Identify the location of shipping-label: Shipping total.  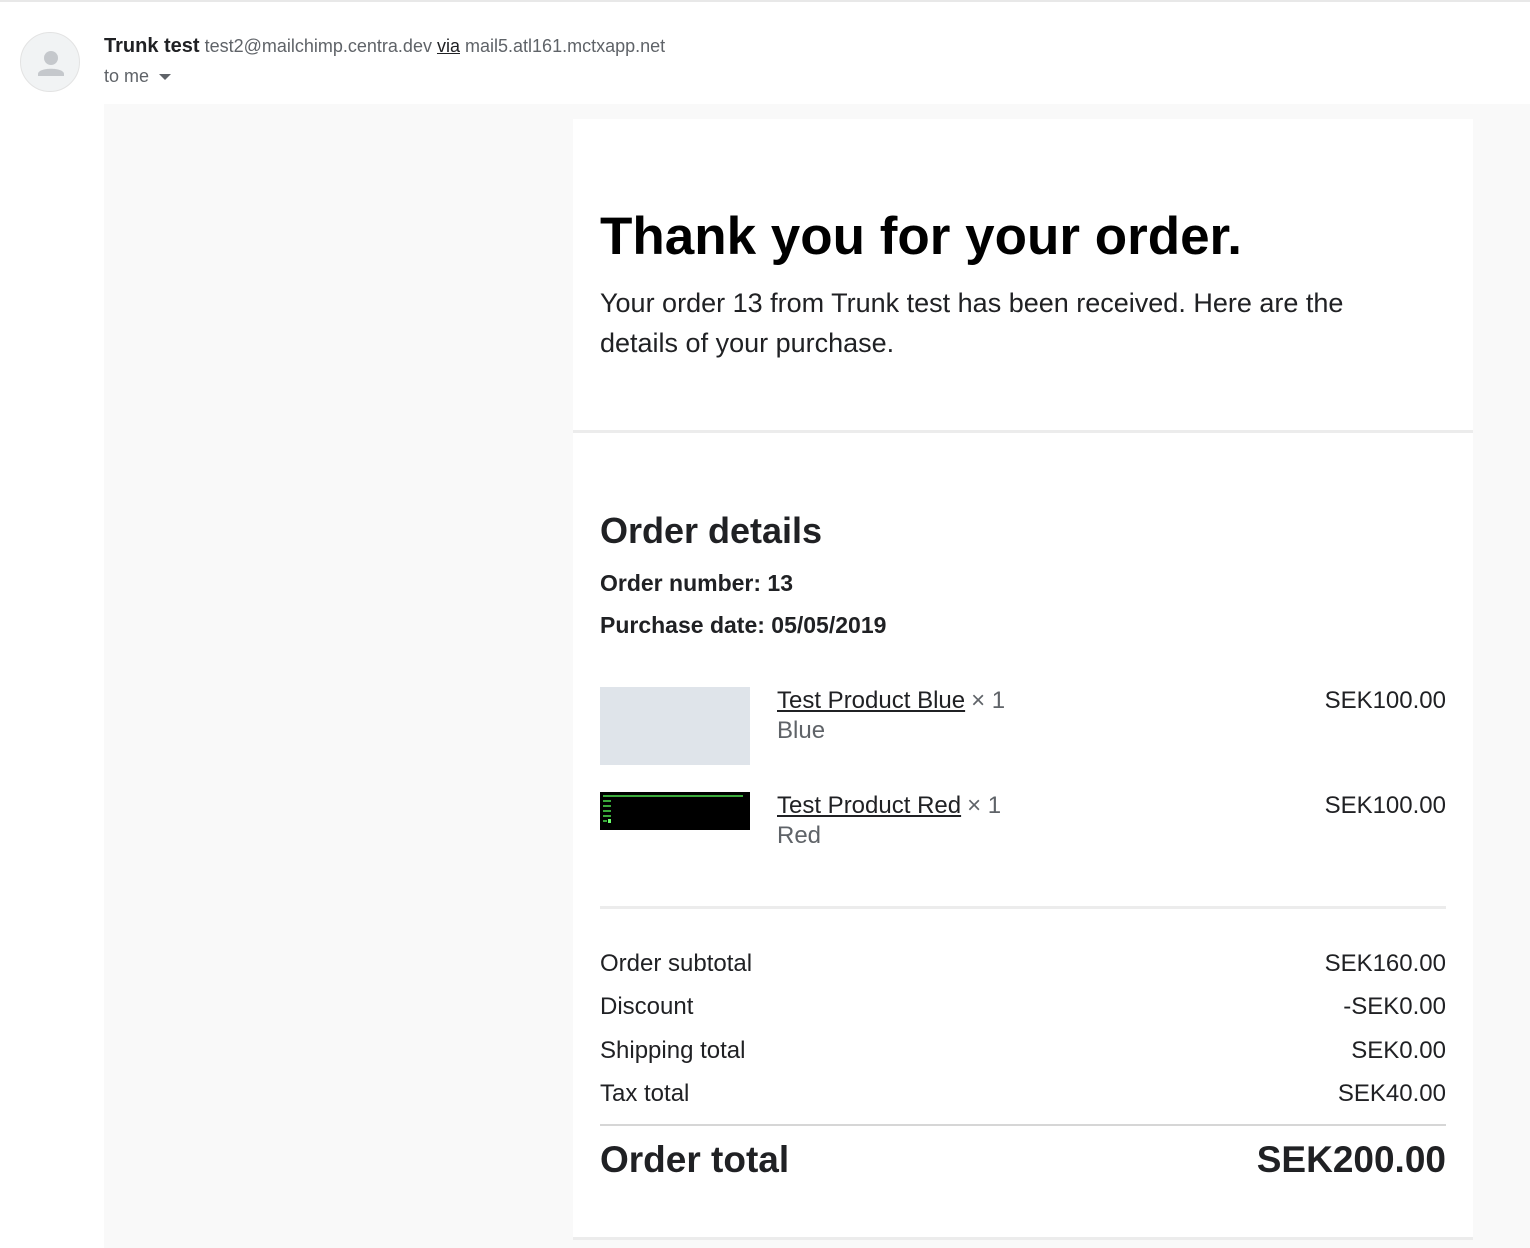
(673, 1050).